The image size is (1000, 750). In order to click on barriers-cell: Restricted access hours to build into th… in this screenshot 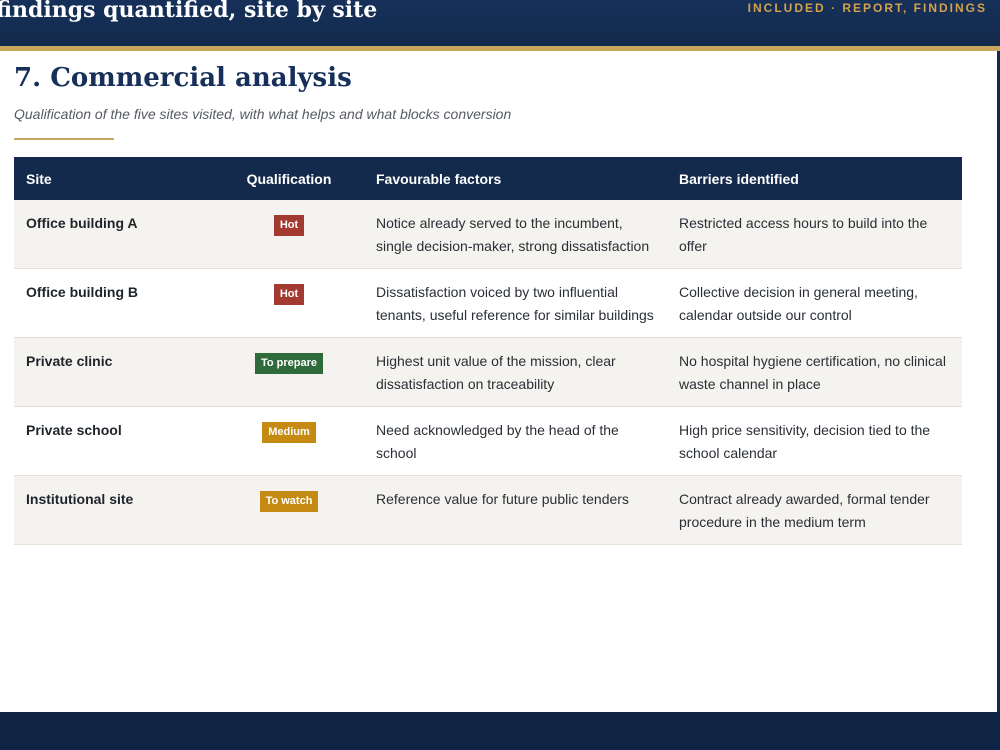, I will do `click(814, 234)`.